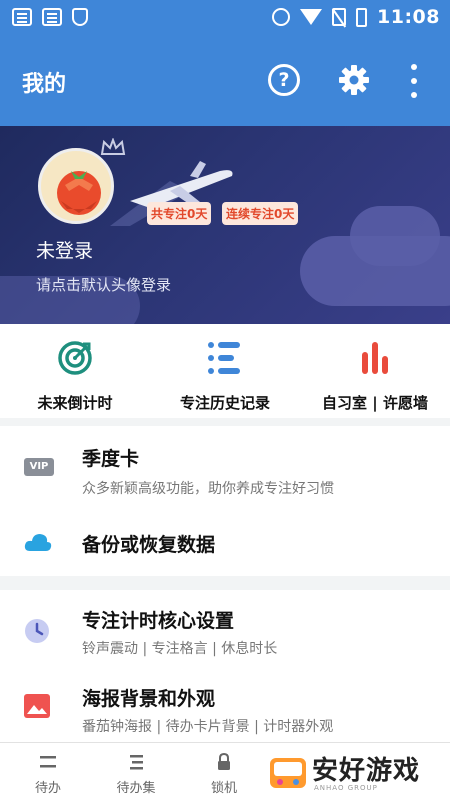 This screenshot has height=800, width=450. Describe the element at coordinates (179, 213) in the screenshot. I see `total-focus-chip: 共专注0天` at that location.